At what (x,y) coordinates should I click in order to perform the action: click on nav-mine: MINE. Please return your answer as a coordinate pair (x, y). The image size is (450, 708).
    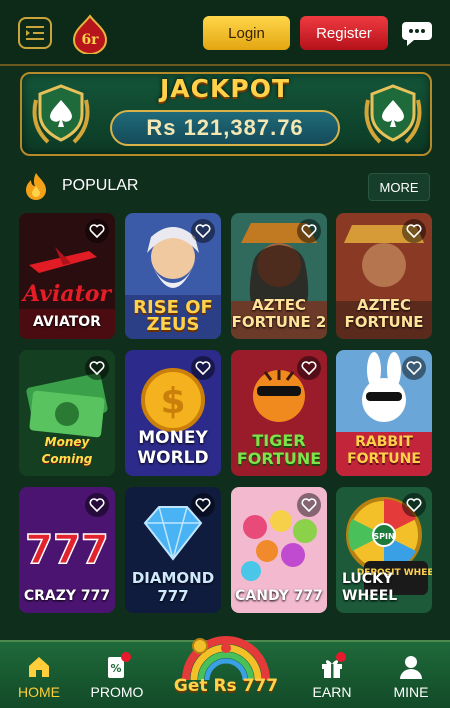
    Looking at the image, I should click on (411, 677).